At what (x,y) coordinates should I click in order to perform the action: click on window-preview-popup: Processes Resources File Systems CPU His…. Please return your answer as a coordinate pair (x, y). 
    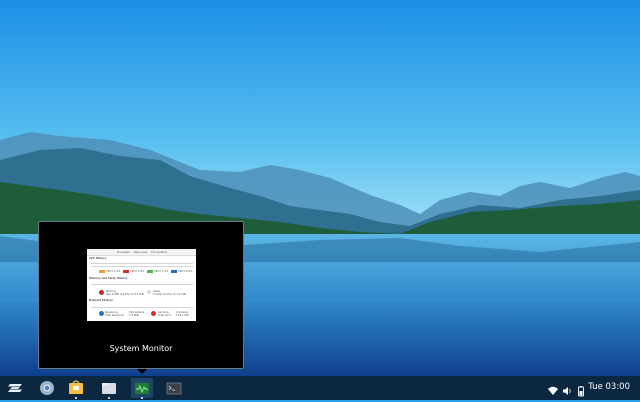
    Looking at the image, I should click on (141, 295).